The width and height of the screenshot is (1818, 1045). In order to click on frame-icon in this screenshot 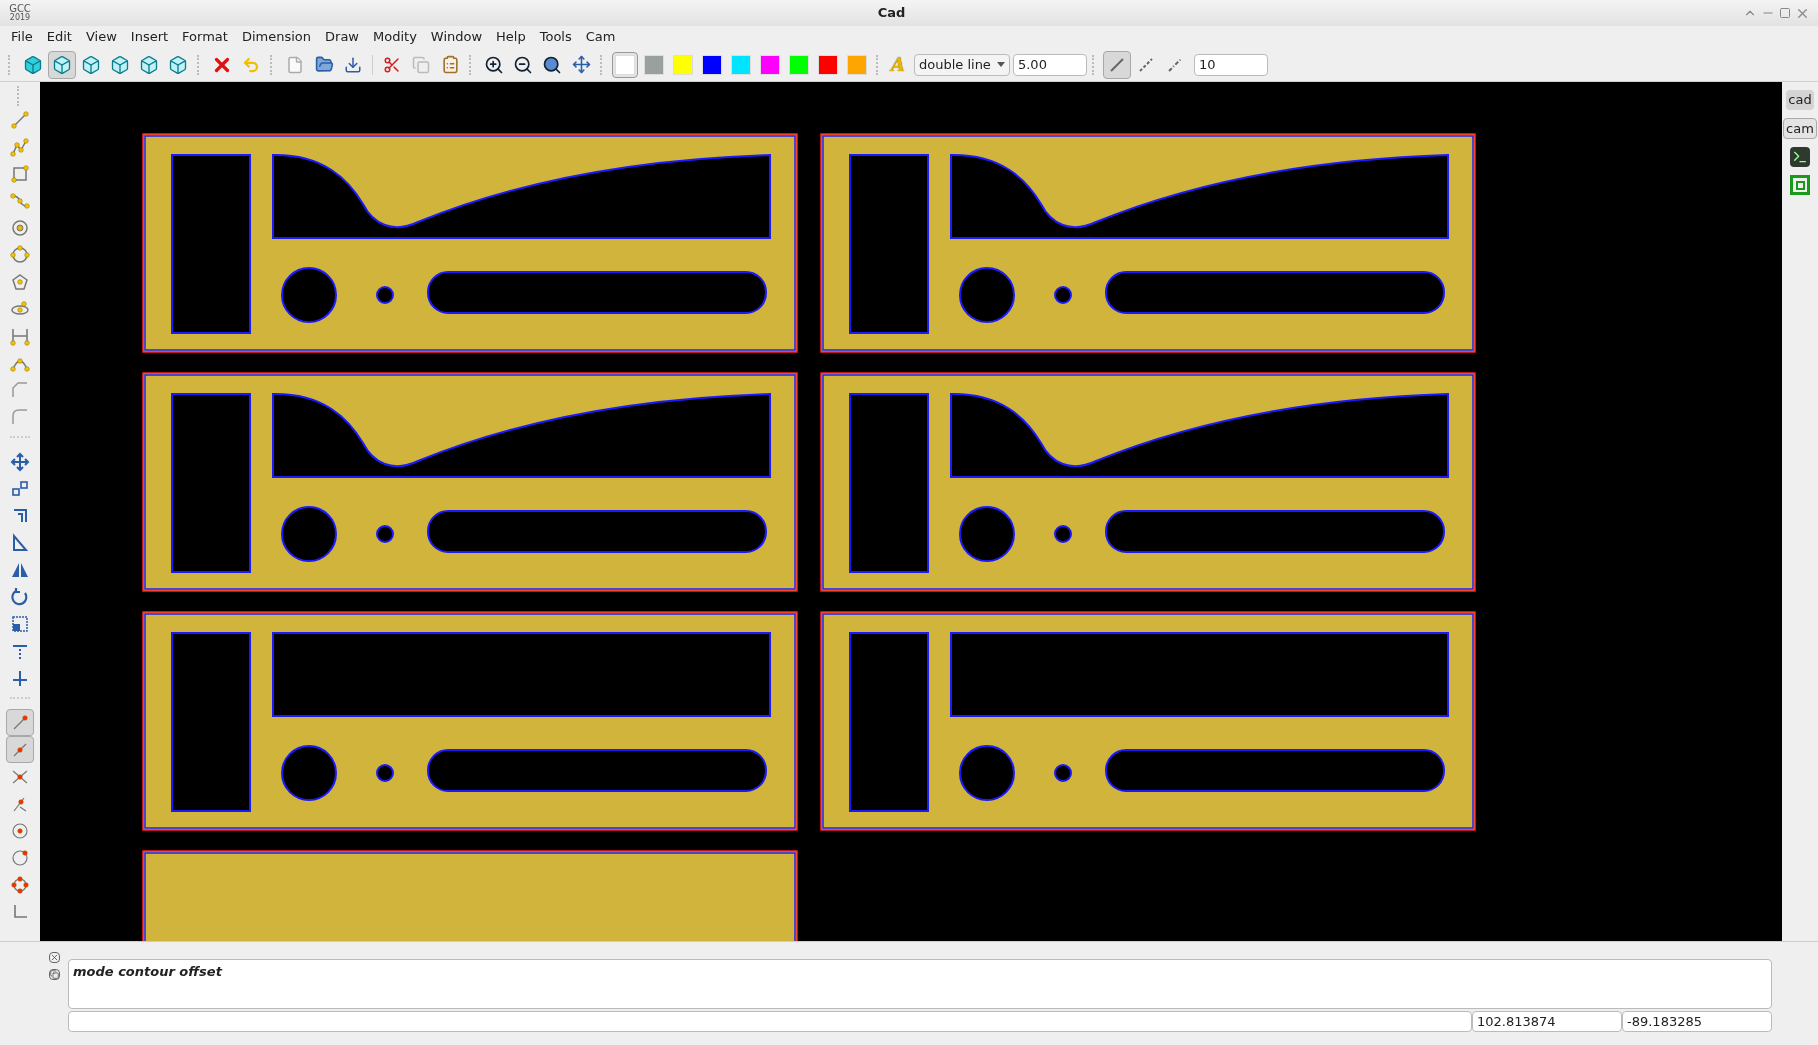, I will do `click(1800, 185)`.